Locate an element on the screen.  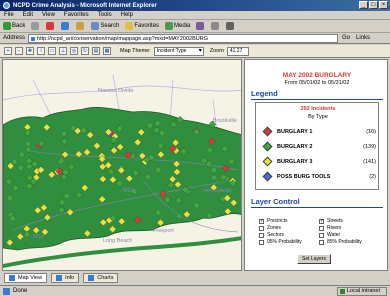
favorites-button: Favorites is located at coordinates (142, 26).